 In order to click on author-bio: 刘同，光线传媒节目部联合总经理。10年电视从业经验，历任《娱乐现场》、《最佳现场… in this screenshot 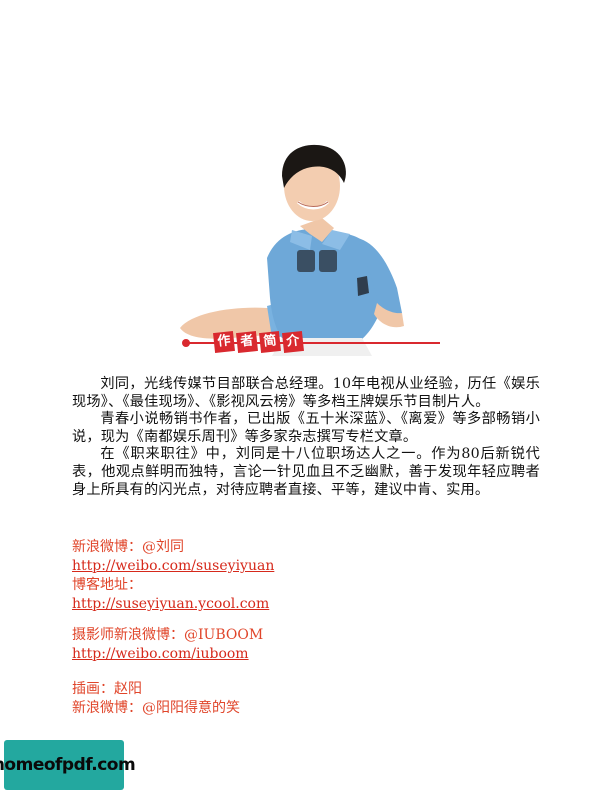, I will do `click(306, 437)`.